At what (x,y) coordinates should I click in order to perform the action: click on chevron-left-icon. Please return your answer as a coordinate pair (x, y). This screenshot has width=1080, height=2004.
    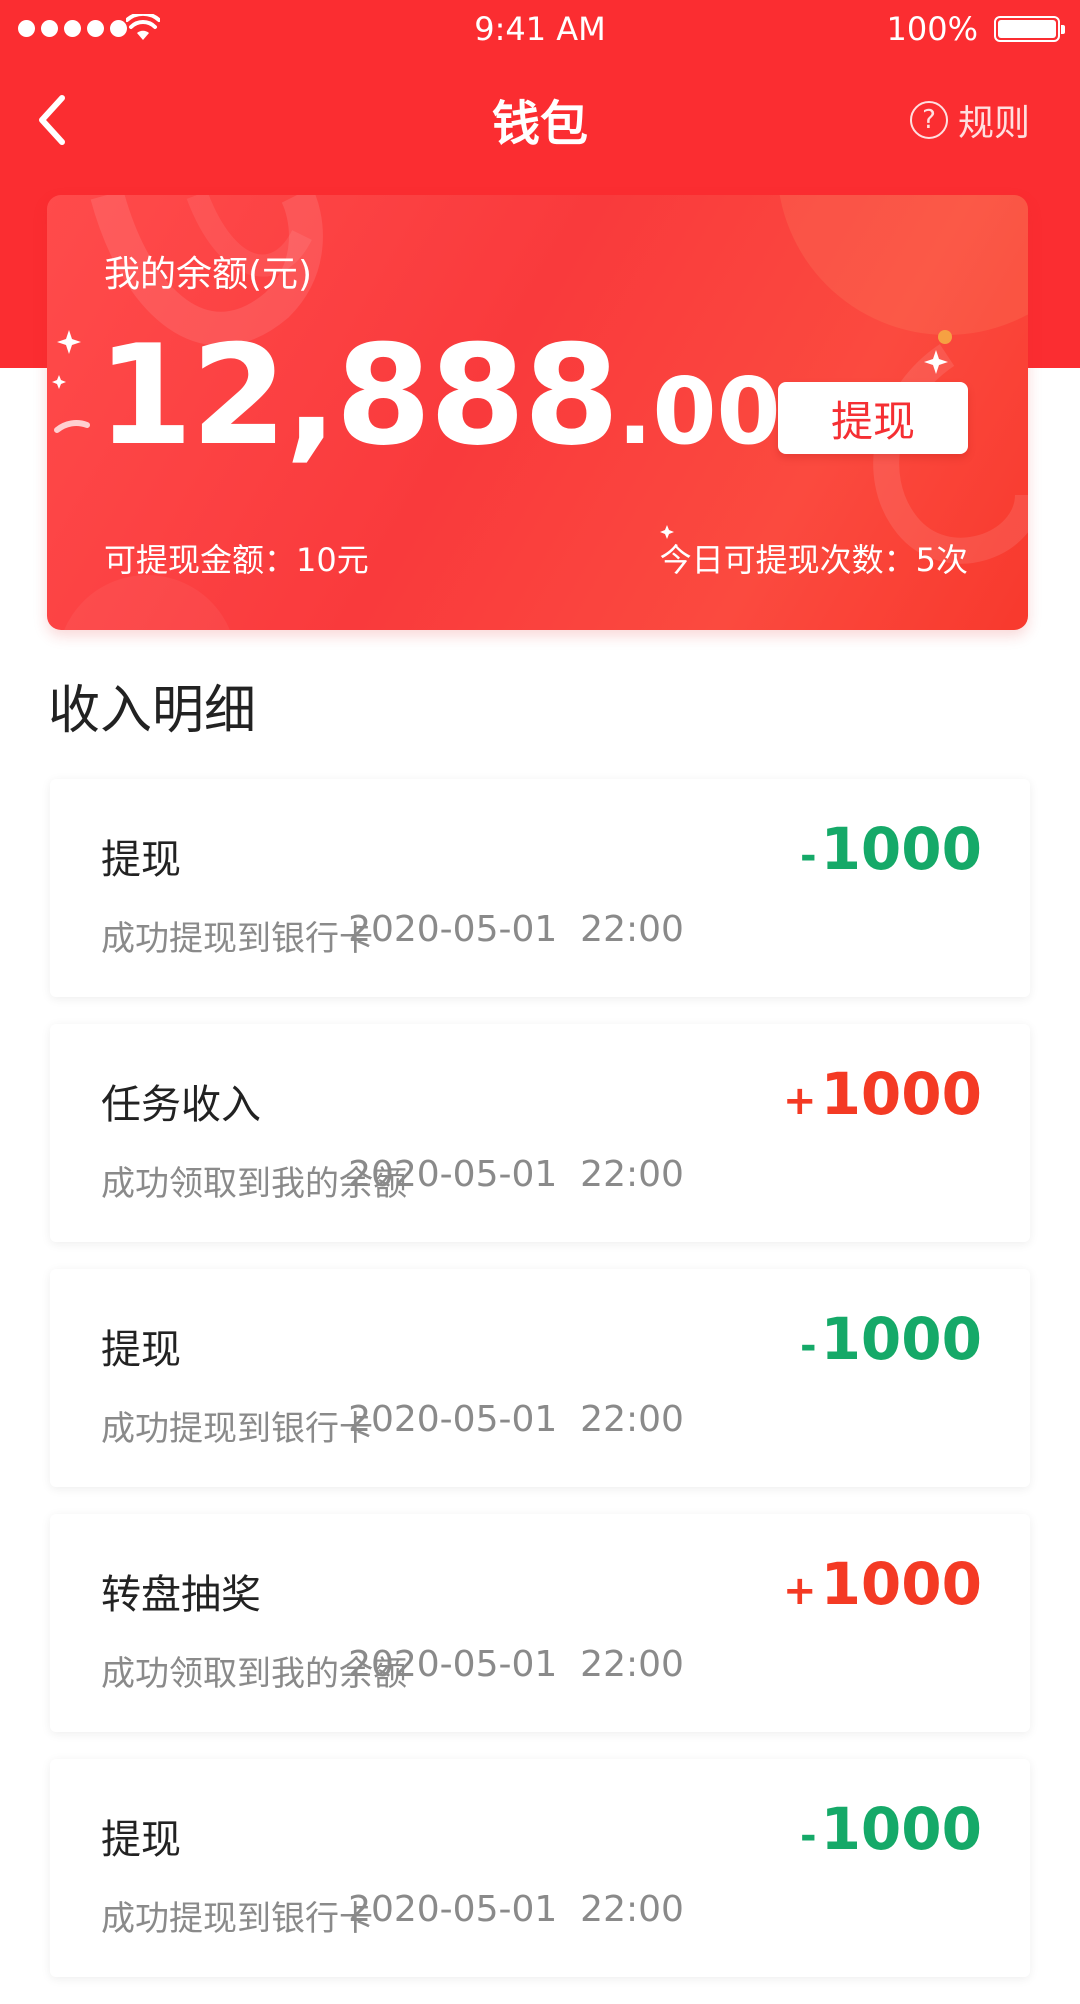
    Looking at the image, I should click on (52, 120).